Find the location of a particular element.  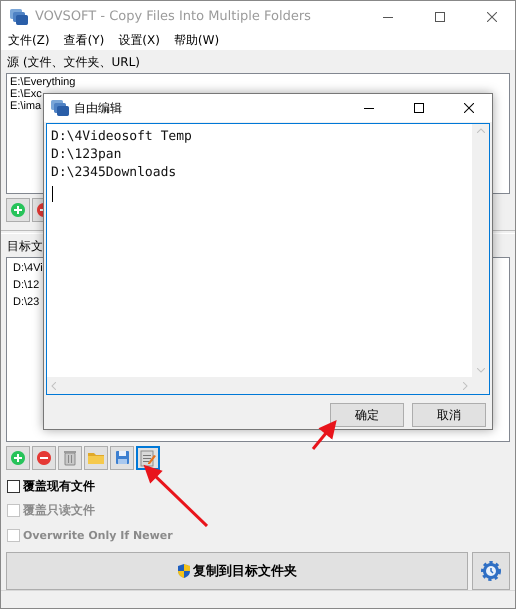

remove-button is located at coordinates (44, 458).